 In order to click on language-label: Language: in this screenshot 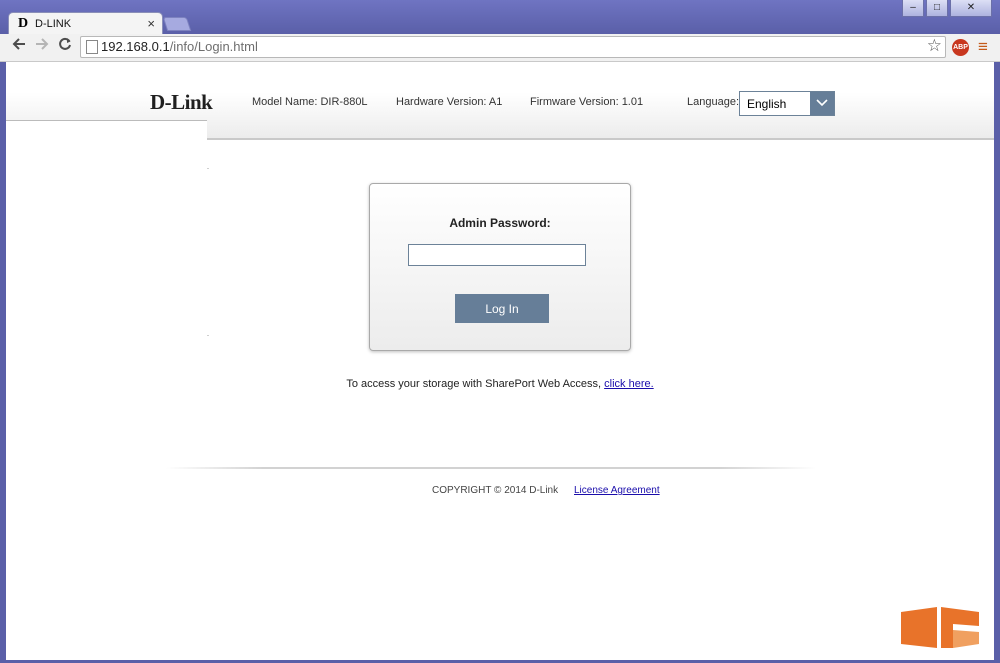, I will do `click(713, 102)`.